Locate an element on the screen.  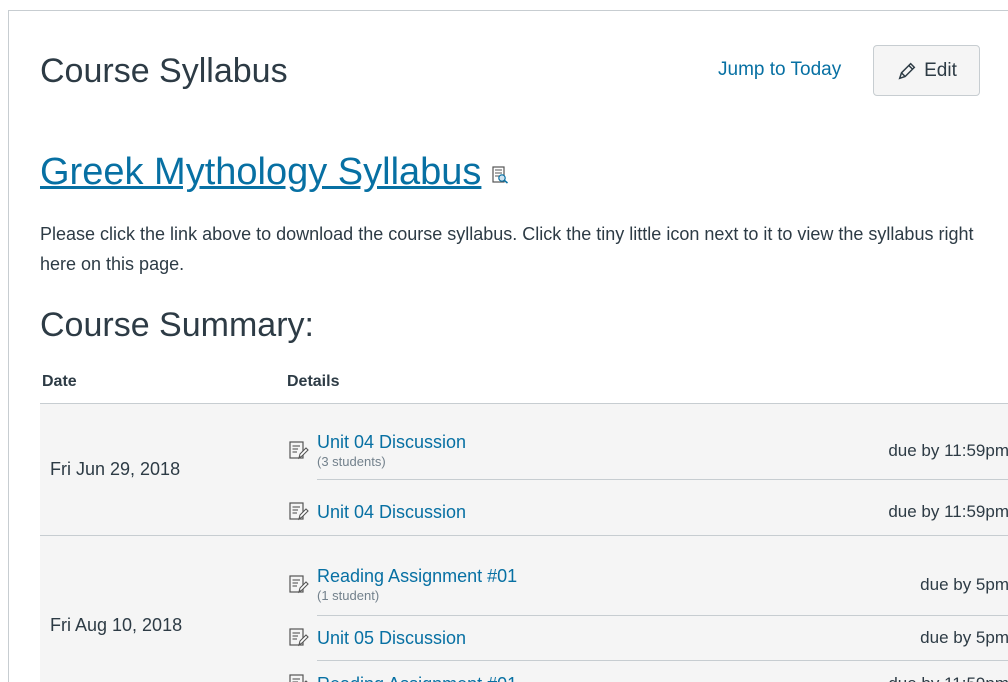
column-header-details: Details is located at coordinates (313, 381).